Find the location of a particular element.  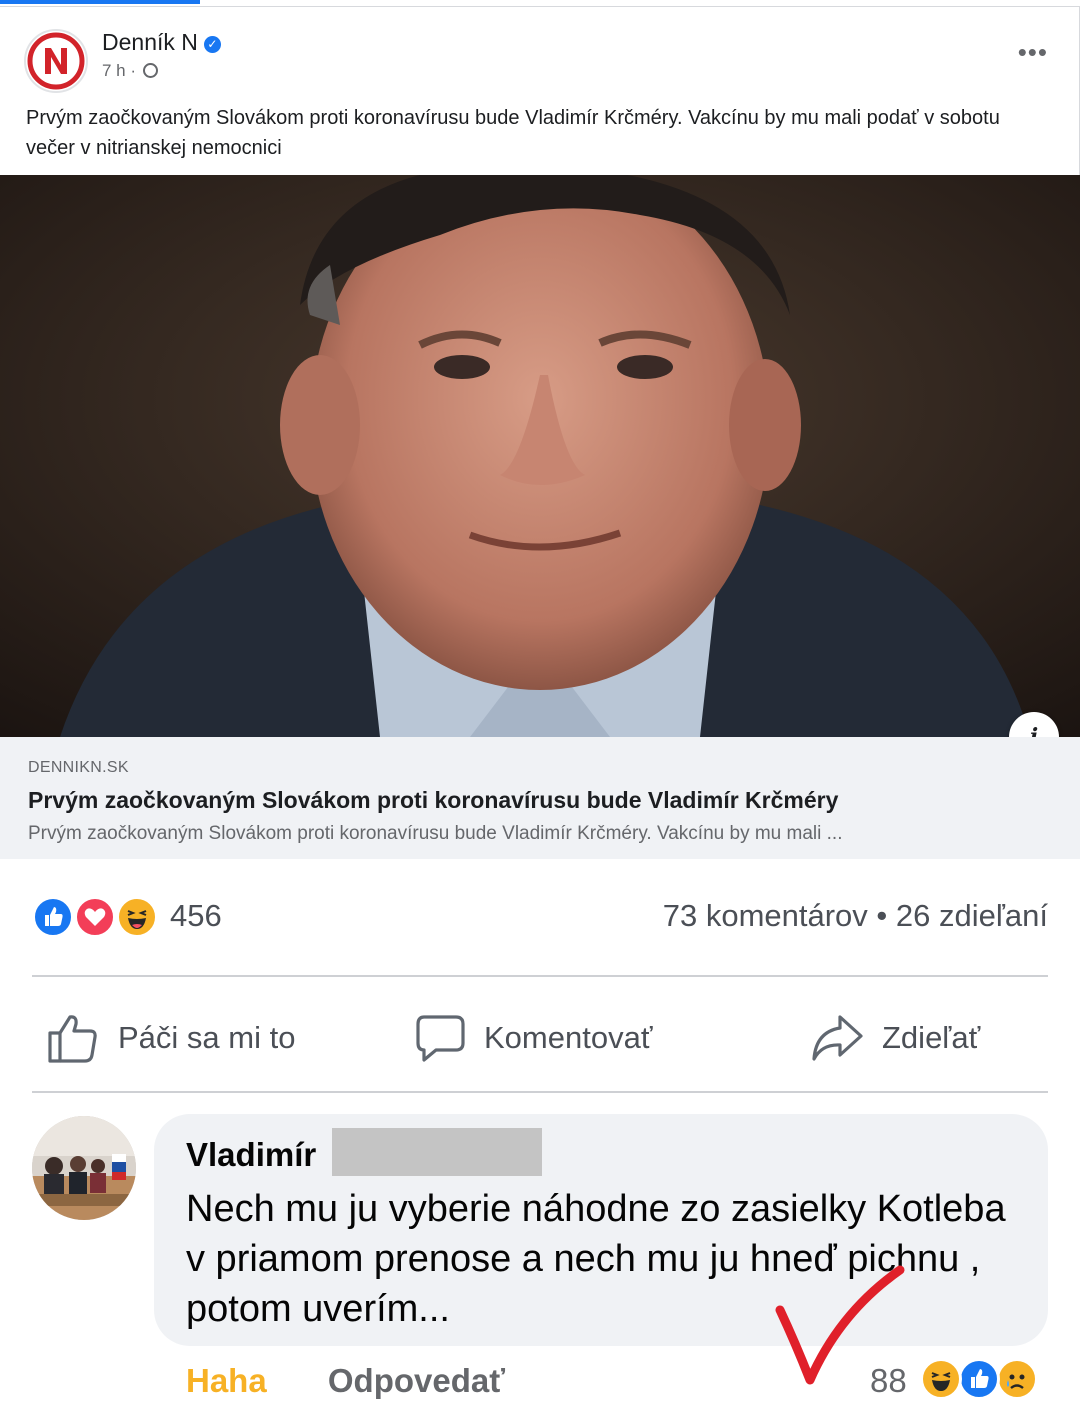

share-label: Zdieľať is located at coordinates (931, 1037).